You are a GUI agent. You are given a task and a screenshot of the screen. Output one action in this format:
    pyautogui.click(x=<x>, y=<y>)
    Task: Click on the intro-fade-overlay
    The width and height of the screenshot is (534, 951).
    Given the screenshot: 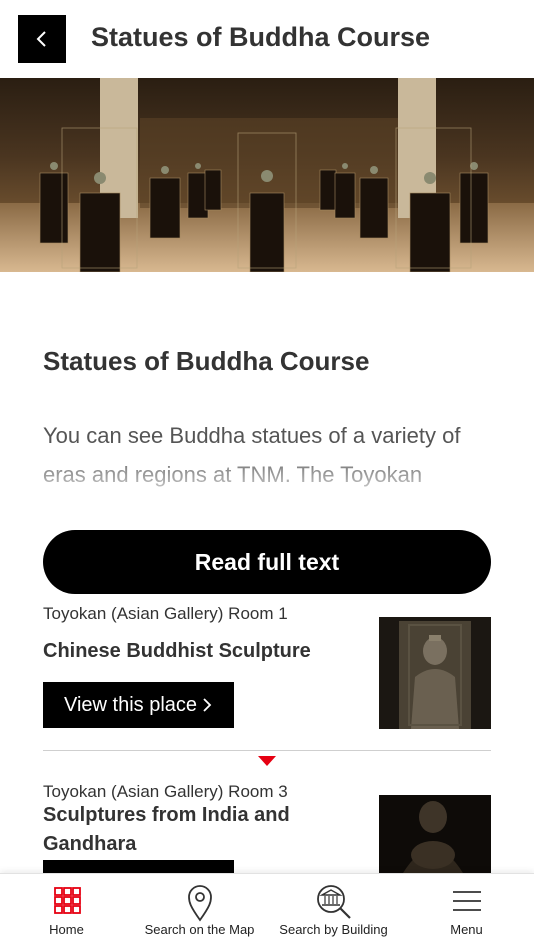 What is the action you would take?
    pyautogui.click(x=267, y=475)
    